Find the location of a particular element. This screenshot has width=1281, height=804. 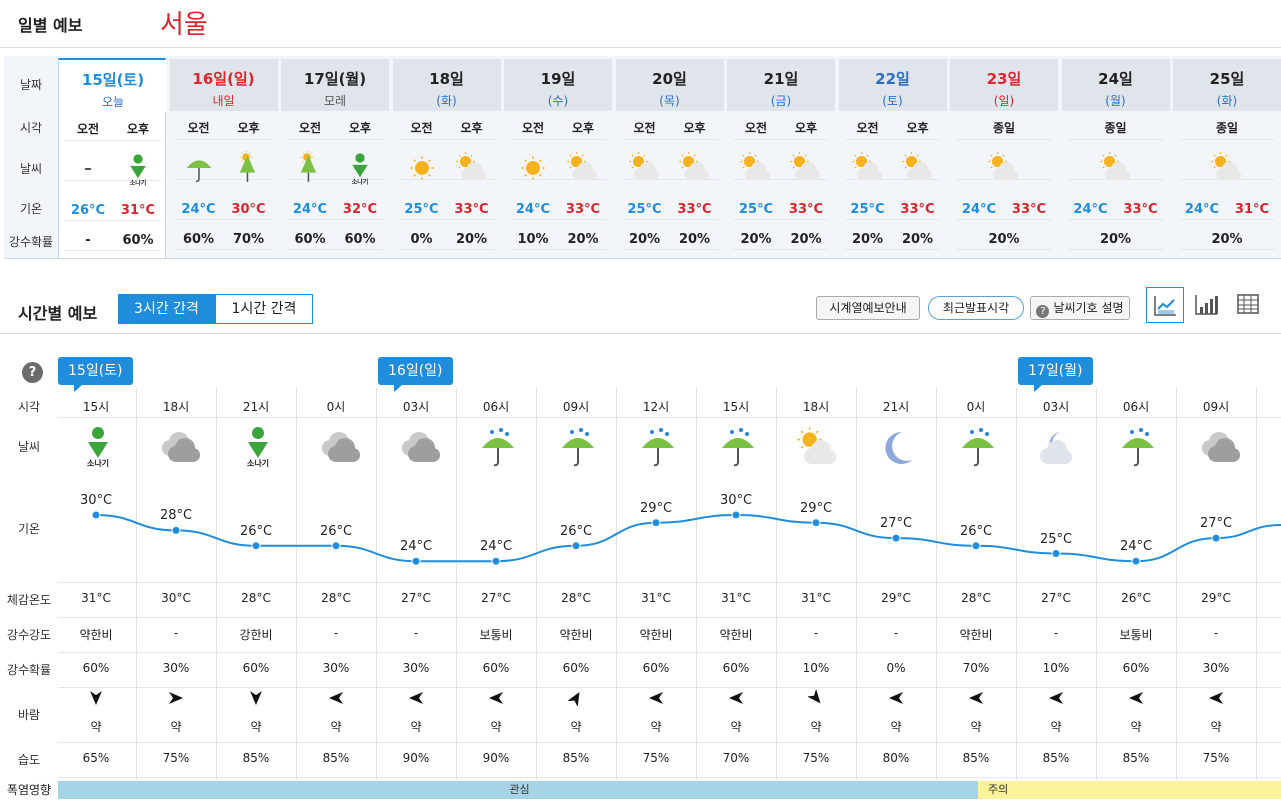

line-chart-view-button is located at coordinates (1165, 305).